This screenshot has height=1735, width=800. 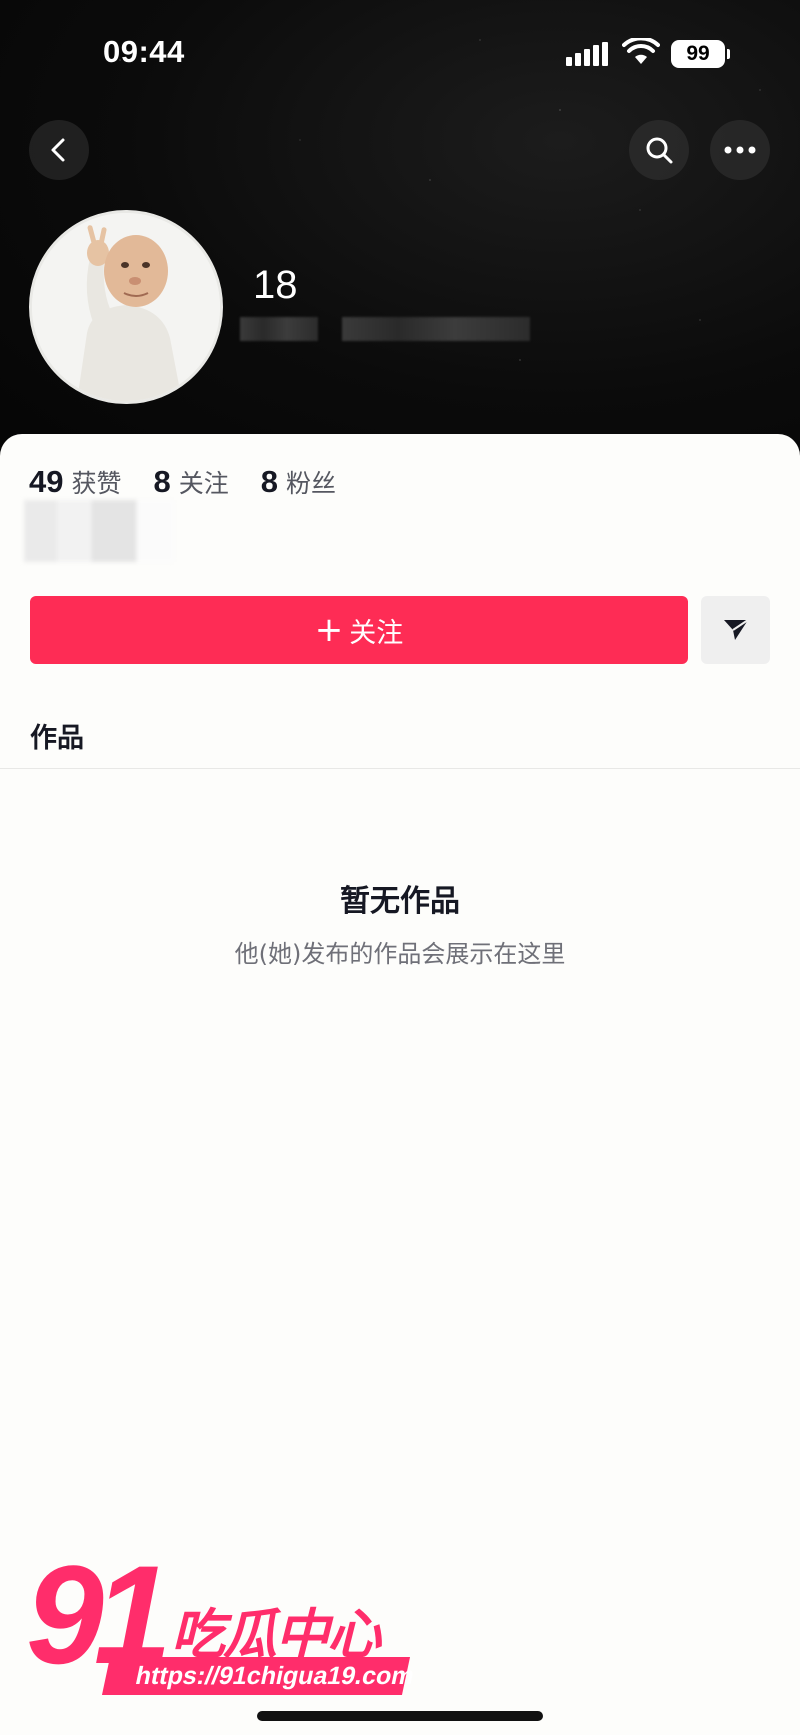 I want to click on back-button, so click(x=59, y=150).